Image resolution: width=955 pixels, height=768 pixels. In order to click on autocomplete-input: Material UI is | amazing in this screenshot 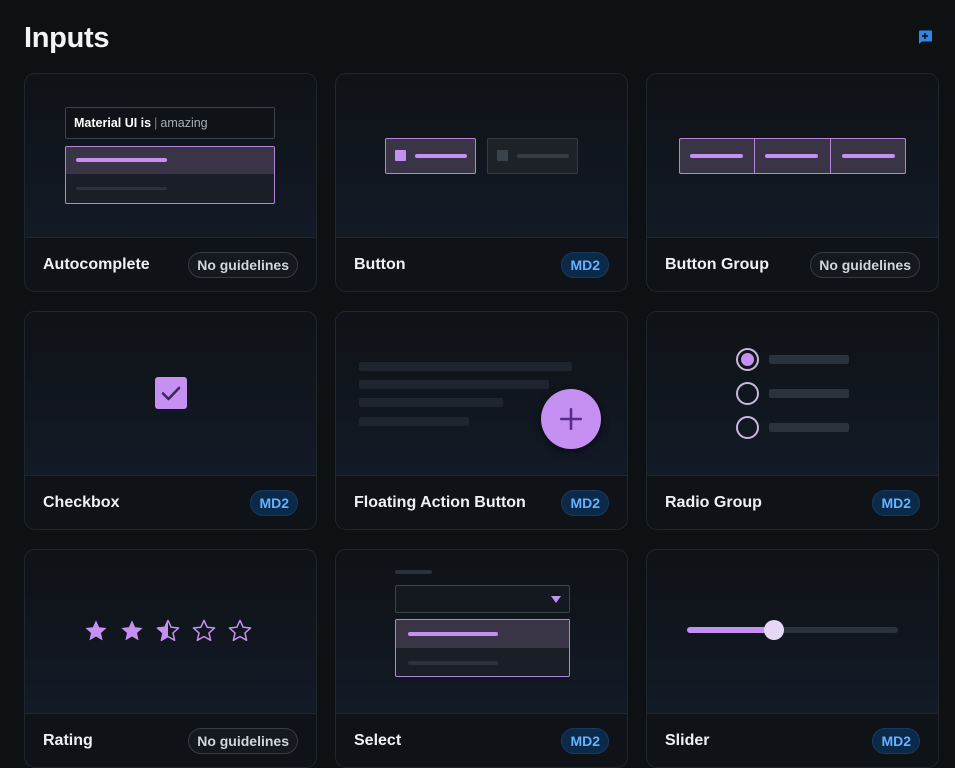, I will do `click(170, 123)`.